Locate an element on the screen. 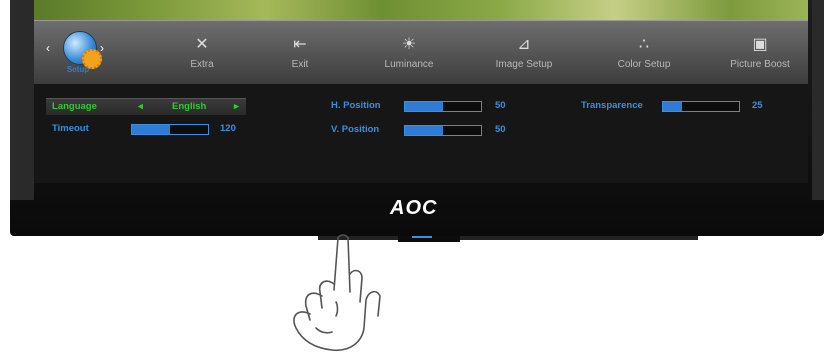  pointing-hand-icon is located at coordinates (337, 293).